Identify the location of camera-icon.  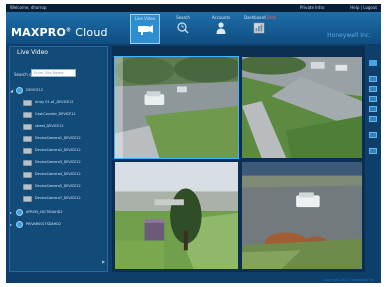
(145, 30).